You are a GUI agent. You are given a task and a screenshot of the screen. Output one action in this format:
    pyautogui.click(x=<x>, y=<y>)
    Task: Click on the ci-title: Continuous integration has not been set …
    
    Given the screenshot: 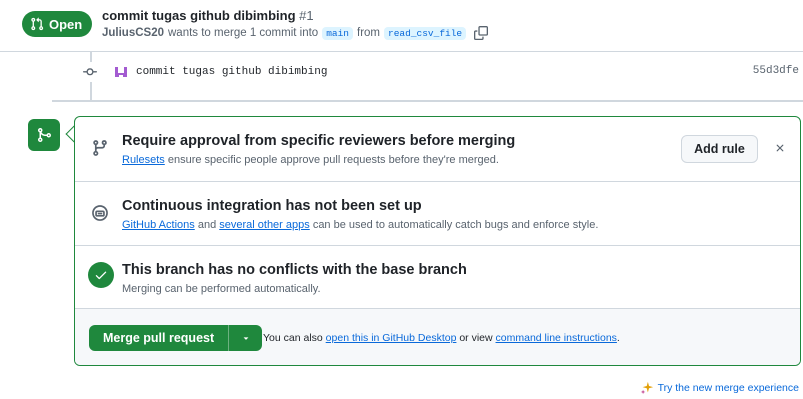 What is the action you would take?
    pyautogui.click(x=272, y=206)
    